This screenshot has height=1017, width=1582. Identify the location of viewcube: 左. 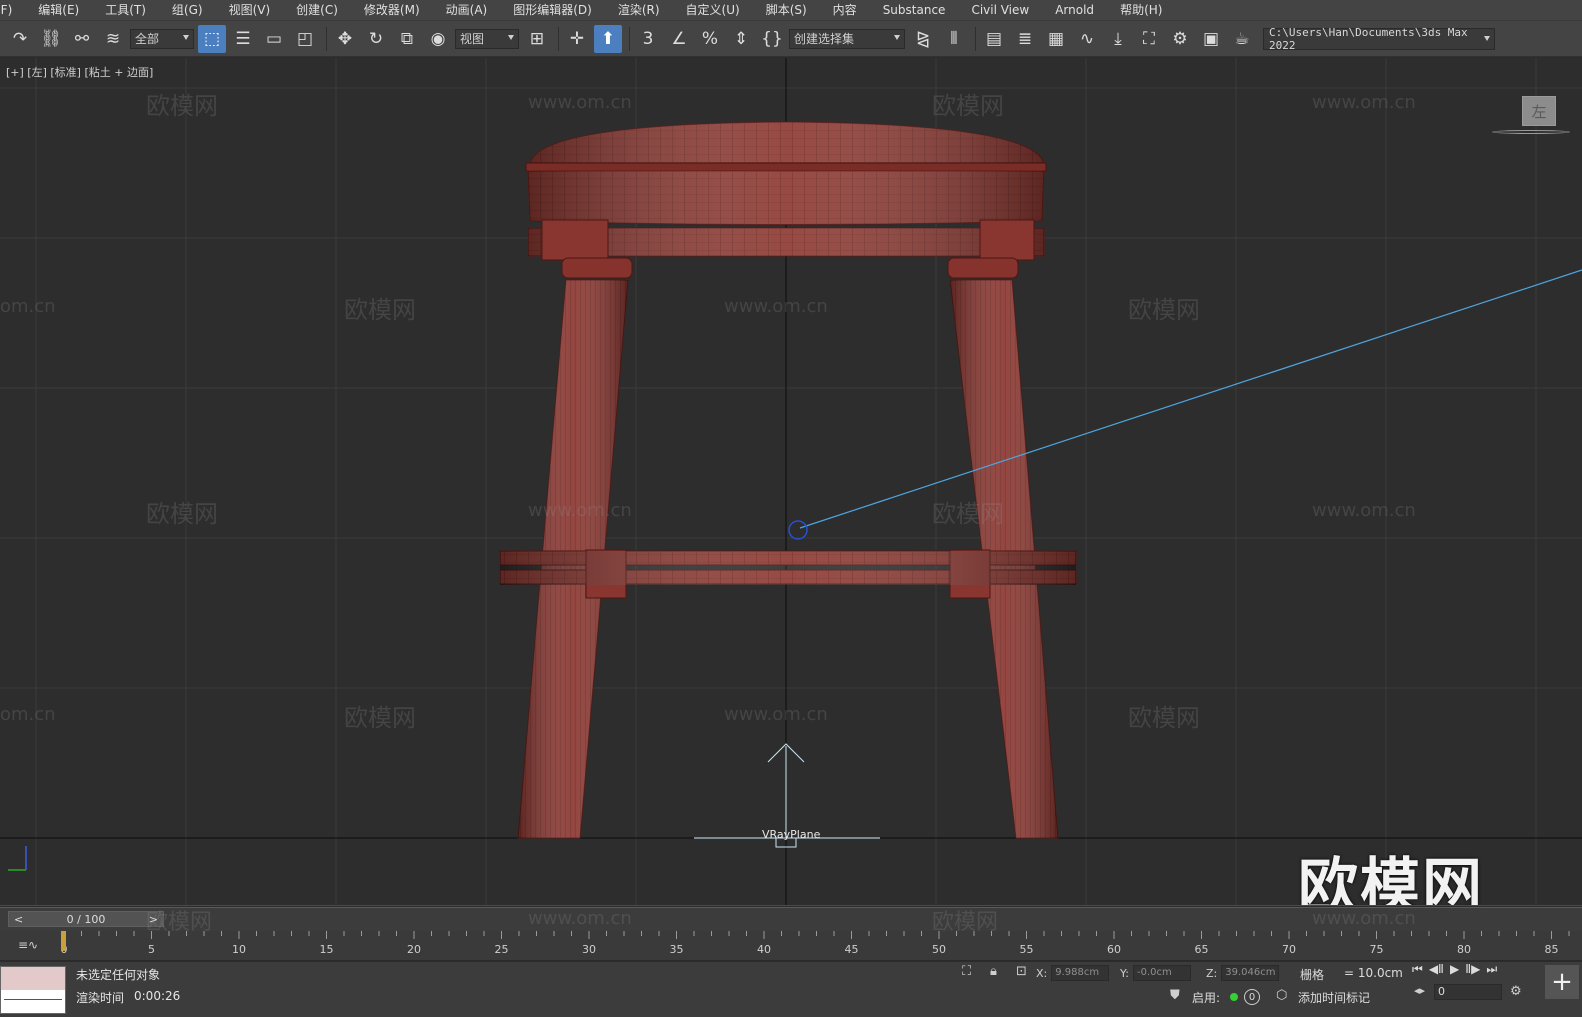
(1539, 111).